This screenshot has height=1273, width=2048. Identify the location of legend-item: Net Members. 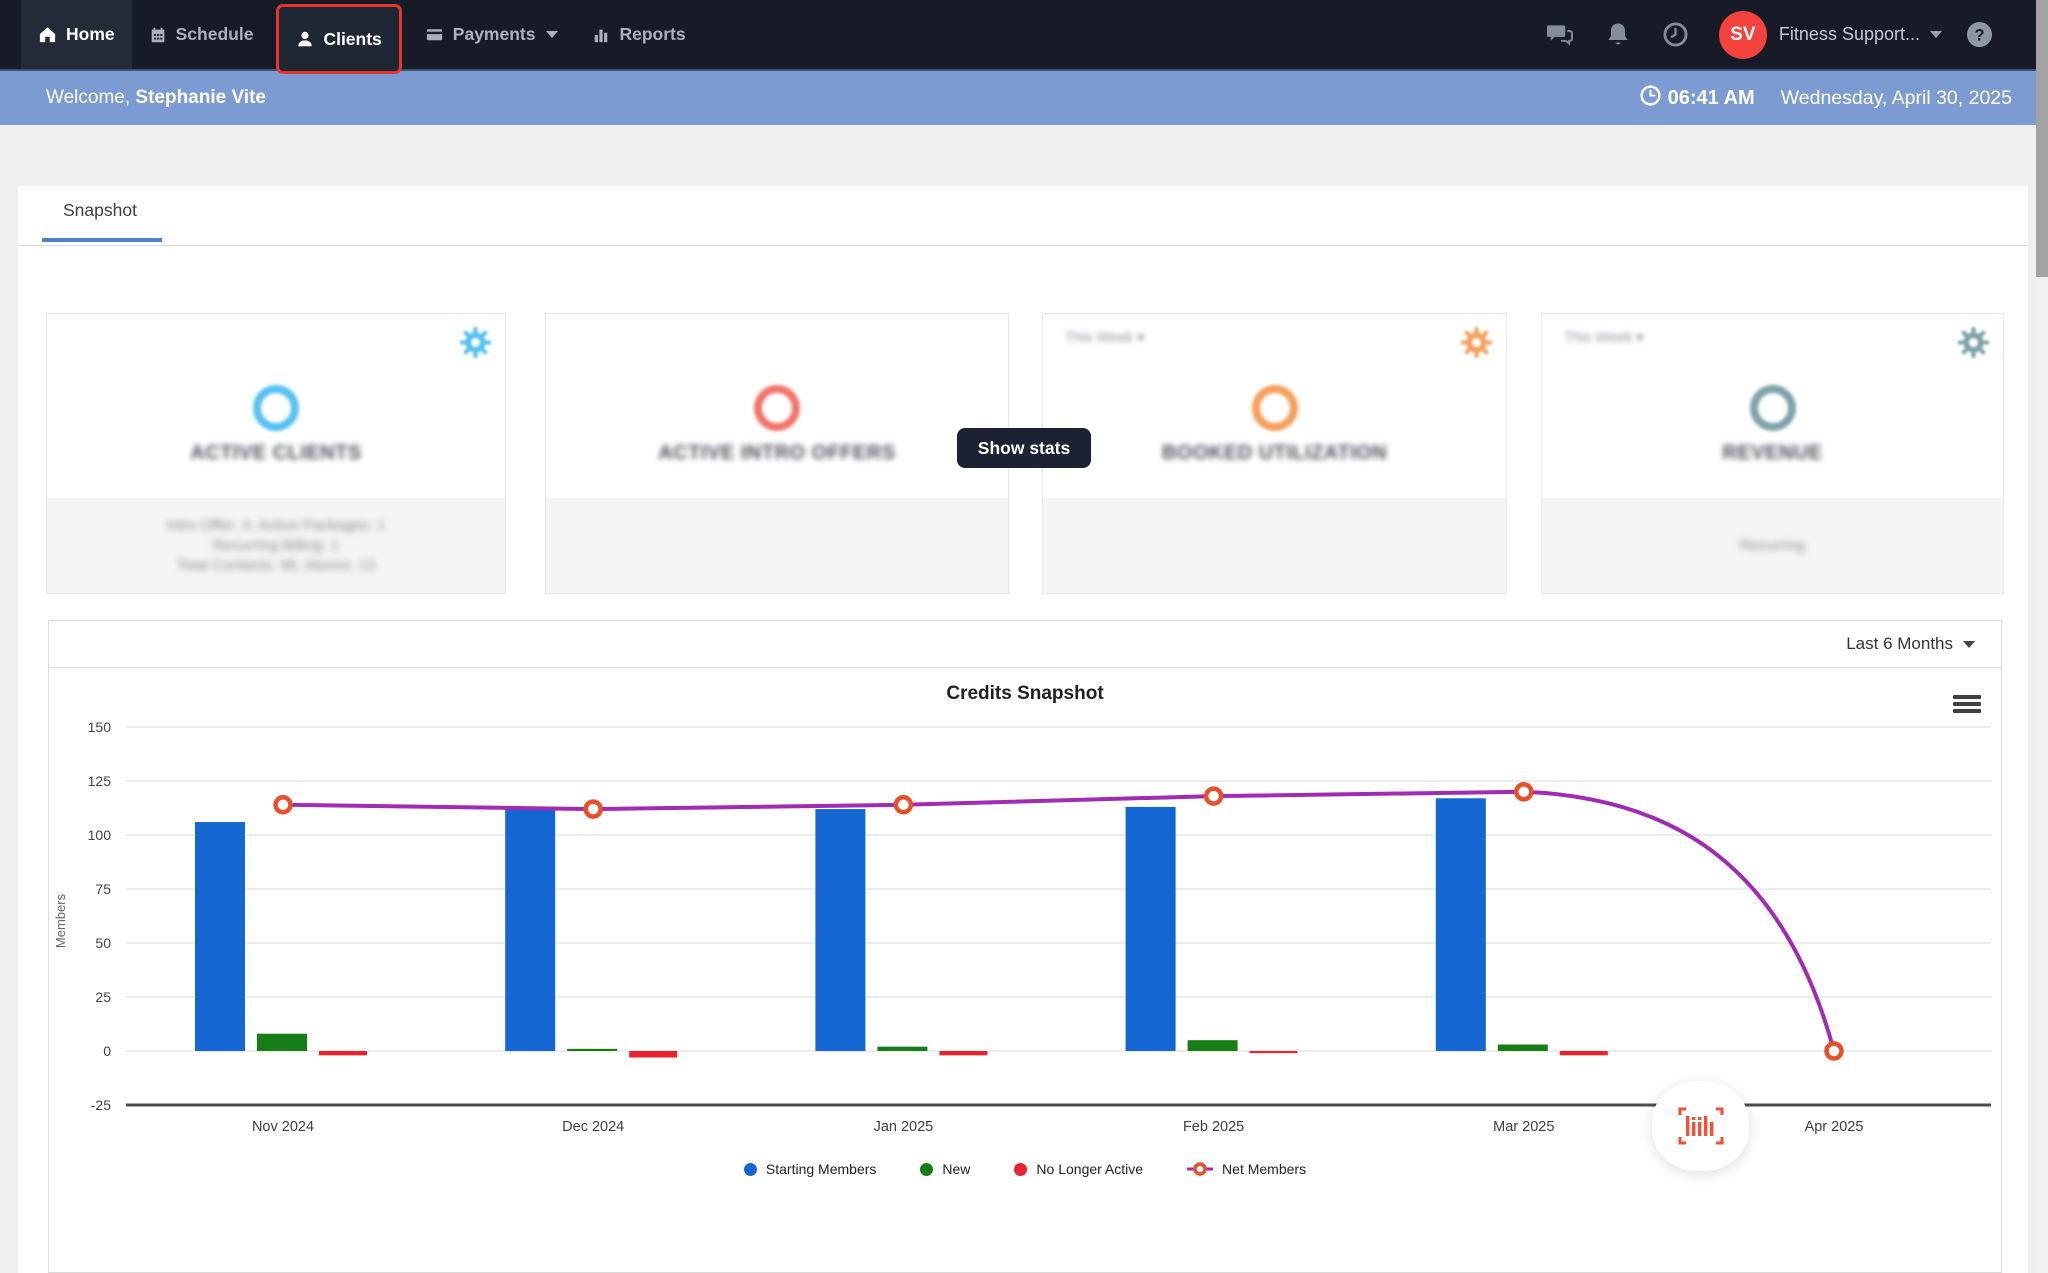
(1246, 1169).